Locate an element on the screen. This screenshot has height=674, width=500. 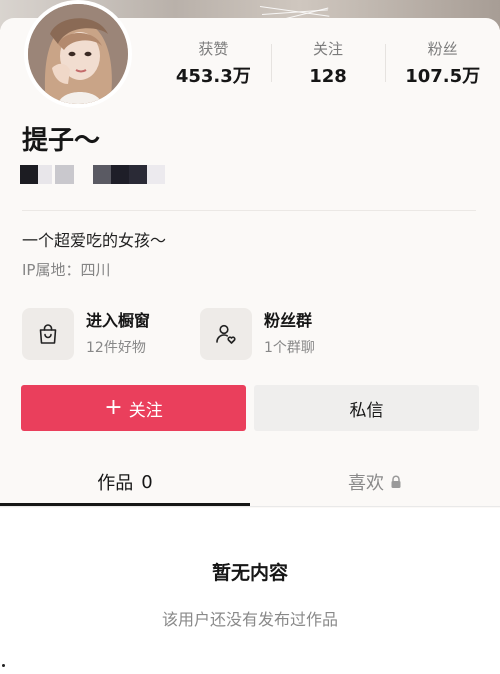
tab-works: 作品 0 is located at coordinates (125, 482).